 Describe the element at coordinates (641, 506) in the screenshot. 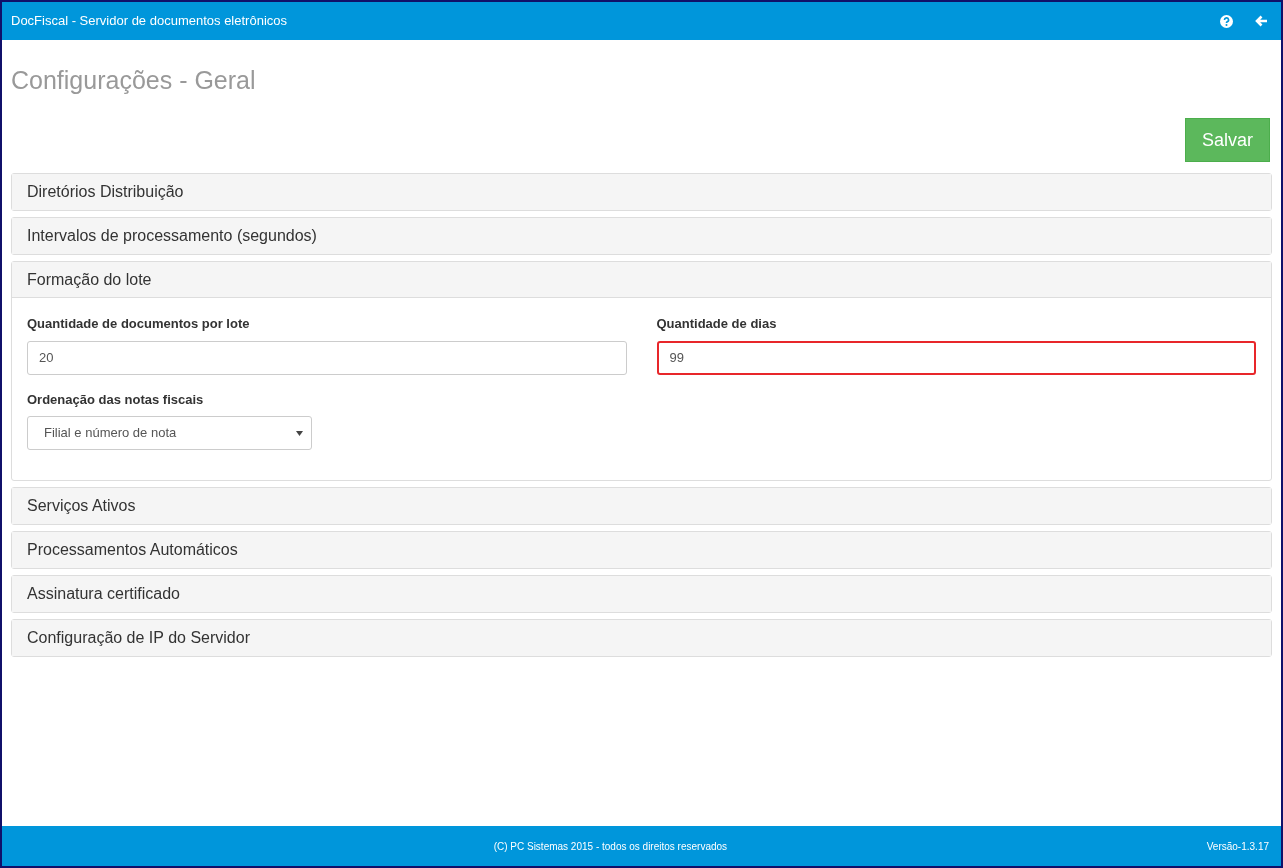

I see `panel-header: Serviços Ativos` at that location.